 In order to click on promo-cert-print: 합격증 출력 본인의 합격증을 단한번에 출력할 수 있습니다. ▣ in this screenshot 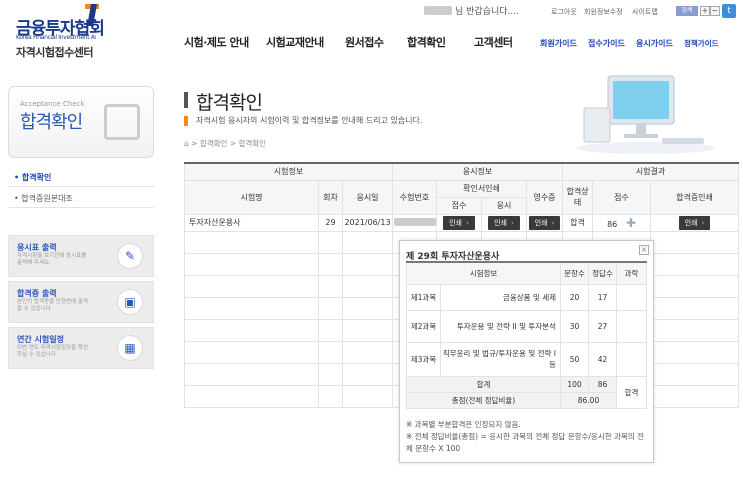, I will do `click(81, 302)`.